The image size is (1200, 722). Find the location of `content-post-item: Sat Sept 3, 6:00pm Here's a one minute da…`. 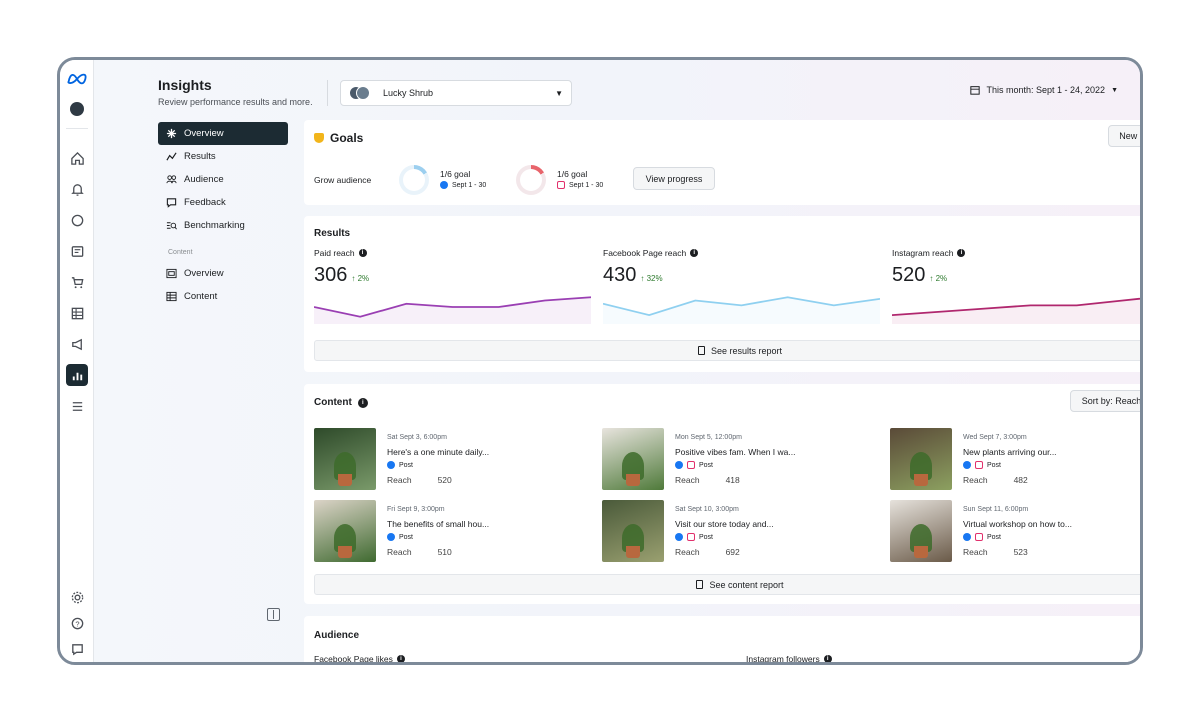

content-post-item: Sat Sept 3, 6:00pm Here's a one minute da… is located at coordinates (454, 459).